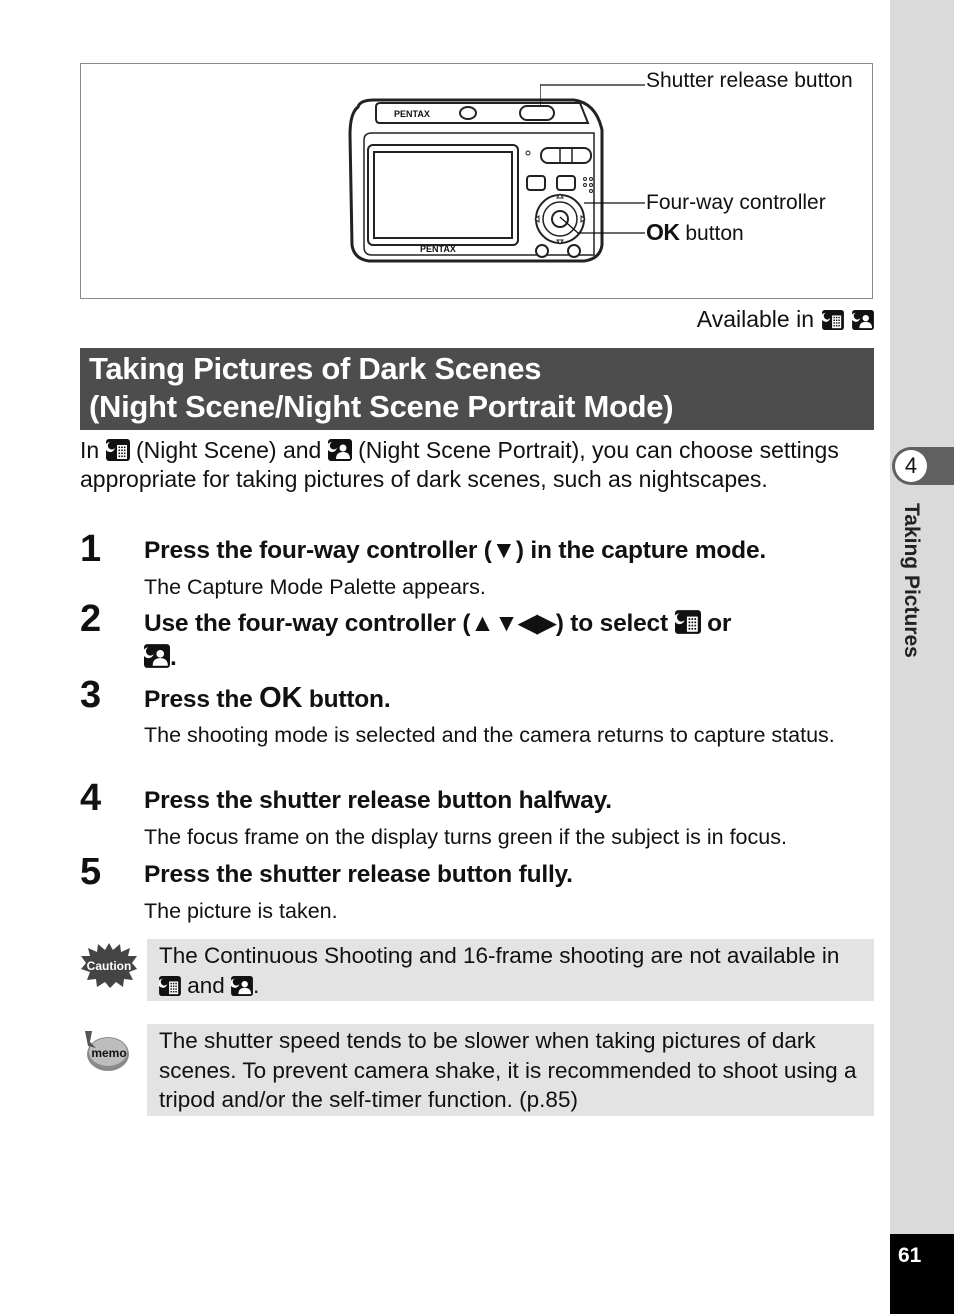  What do you see at coordinates (911, 466) in the screenshot?
I see `chapter-number: 4` at bounding box center [911, 466].